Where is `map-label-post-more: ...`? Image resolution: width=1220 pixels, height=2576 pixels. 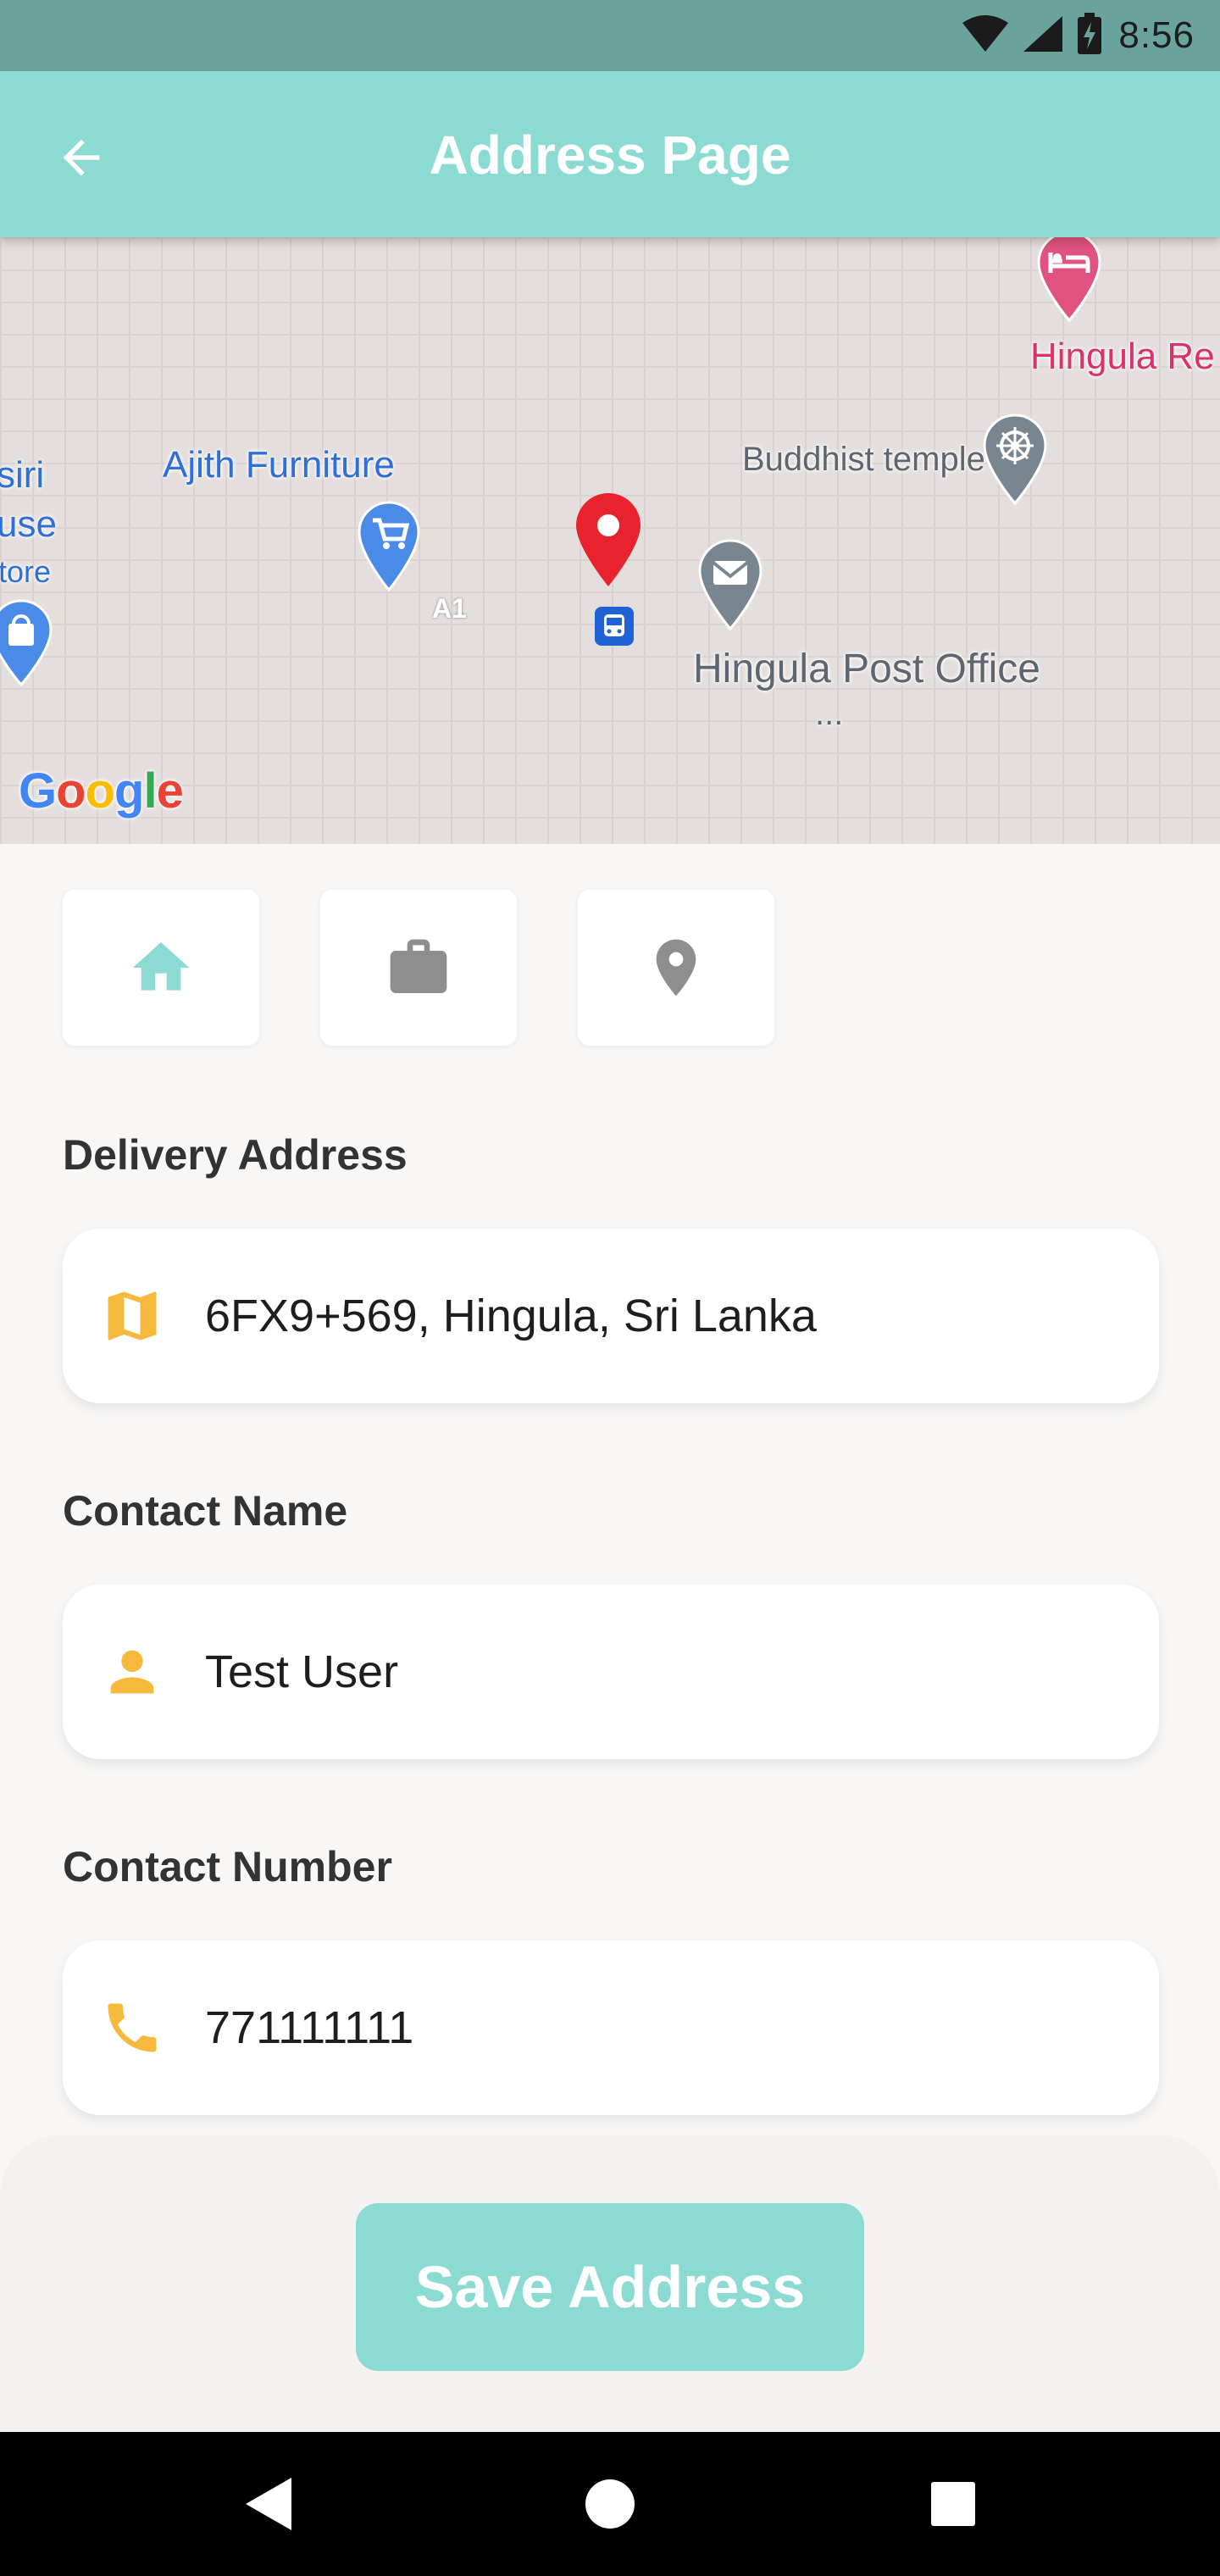
map-label-post-more: ... is located at coordinates (829, 713).